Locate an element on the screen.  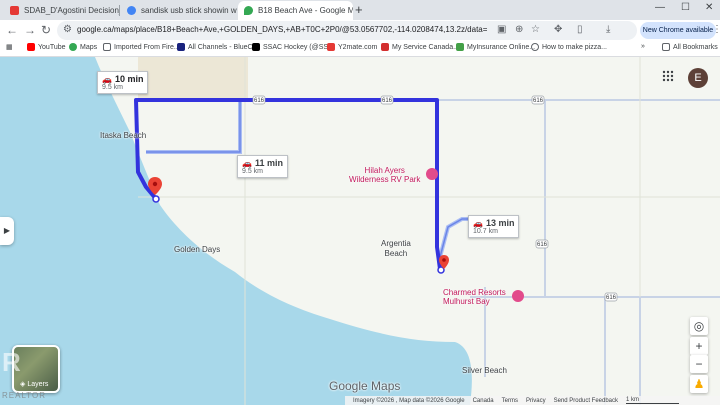
apps-grid-icon: ▦ is located at coordinates (9, 47).